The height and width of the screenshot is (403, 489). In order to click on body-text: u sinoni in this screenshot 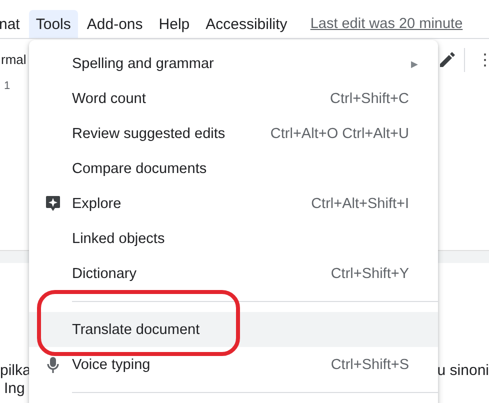, I will do `click(463, 370)`.